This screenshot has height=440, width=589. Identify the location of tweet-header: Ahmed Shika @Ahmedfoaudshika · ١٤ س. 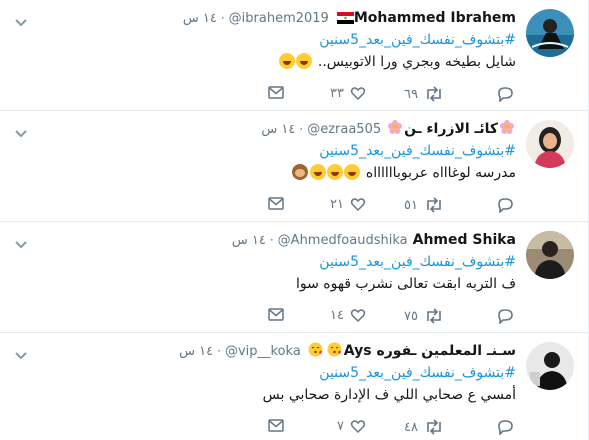
(288, 240).